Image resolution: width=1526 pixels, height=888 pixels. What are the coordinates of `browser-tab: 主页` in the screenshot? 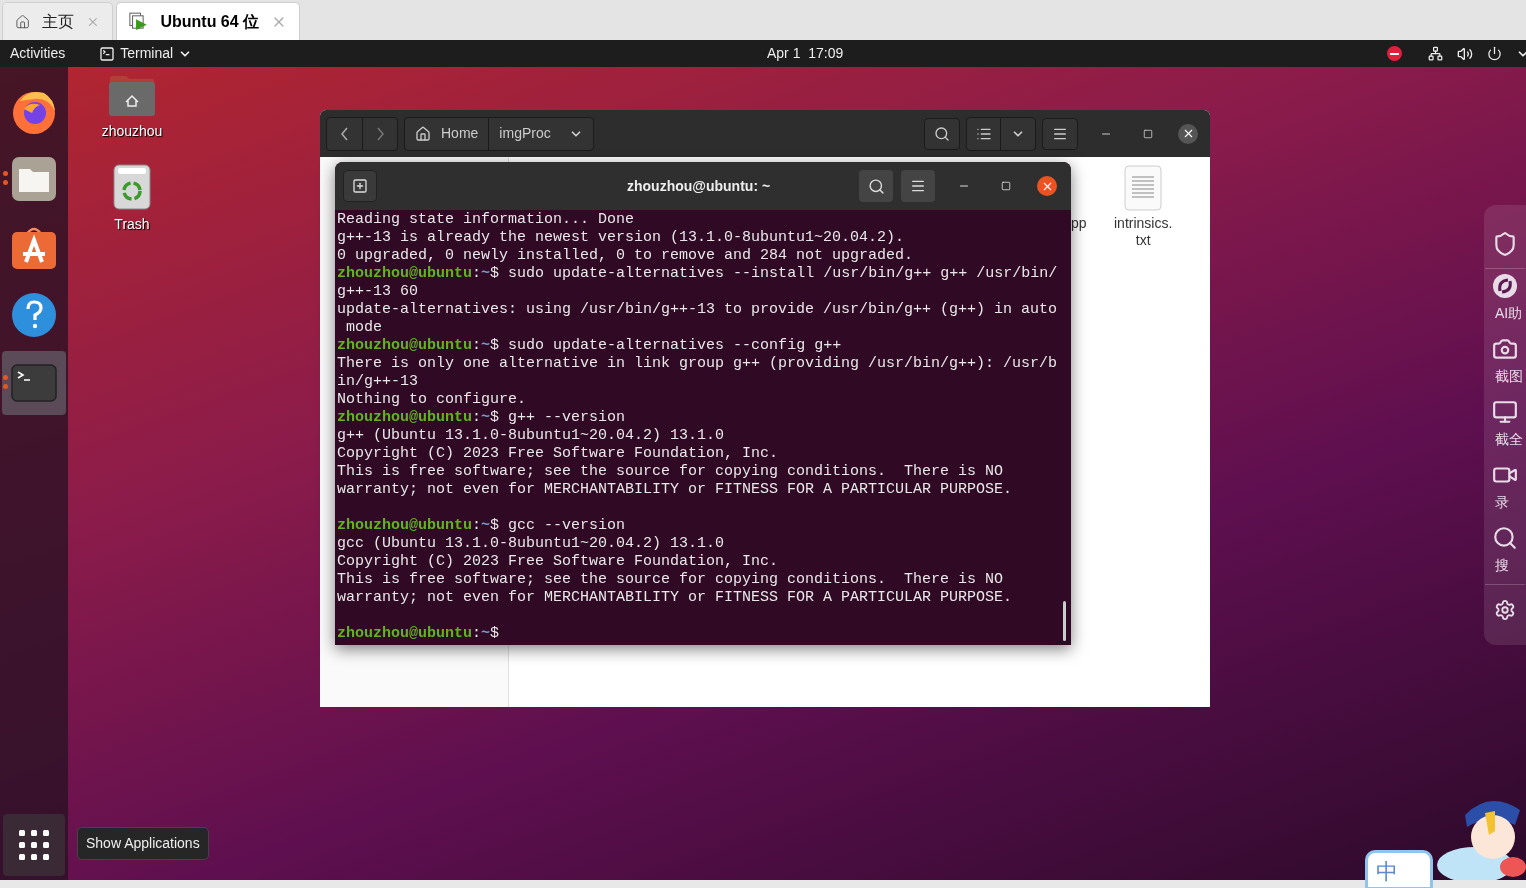 It's located at (57, 21).